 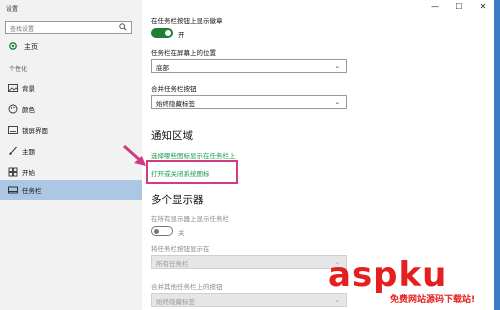 What do you see at coordinates (433, 300) in the screenshot?
I see `watermark-tagline: 免费网站源码下载站!` at bounding box center [433, 300].